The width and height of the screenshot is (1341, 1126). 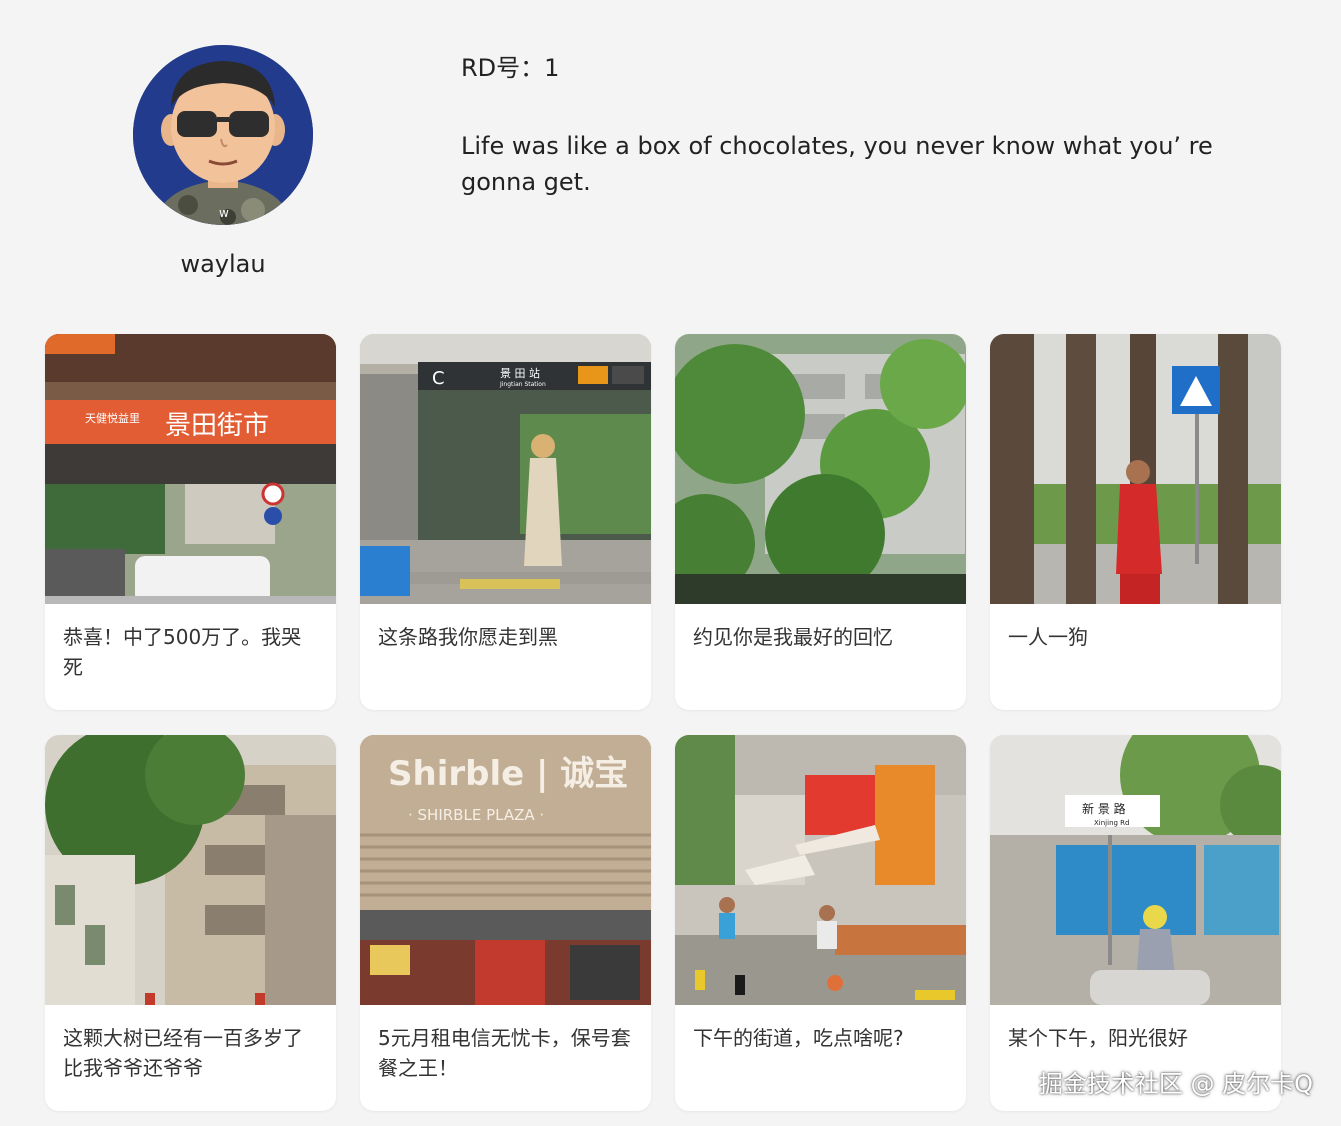 What do you see at coordinates (1135, 870) in the screenshot?
I see `card-photo: 新 景 路 Xinjing Rd` at bounding box center [1135, 870].